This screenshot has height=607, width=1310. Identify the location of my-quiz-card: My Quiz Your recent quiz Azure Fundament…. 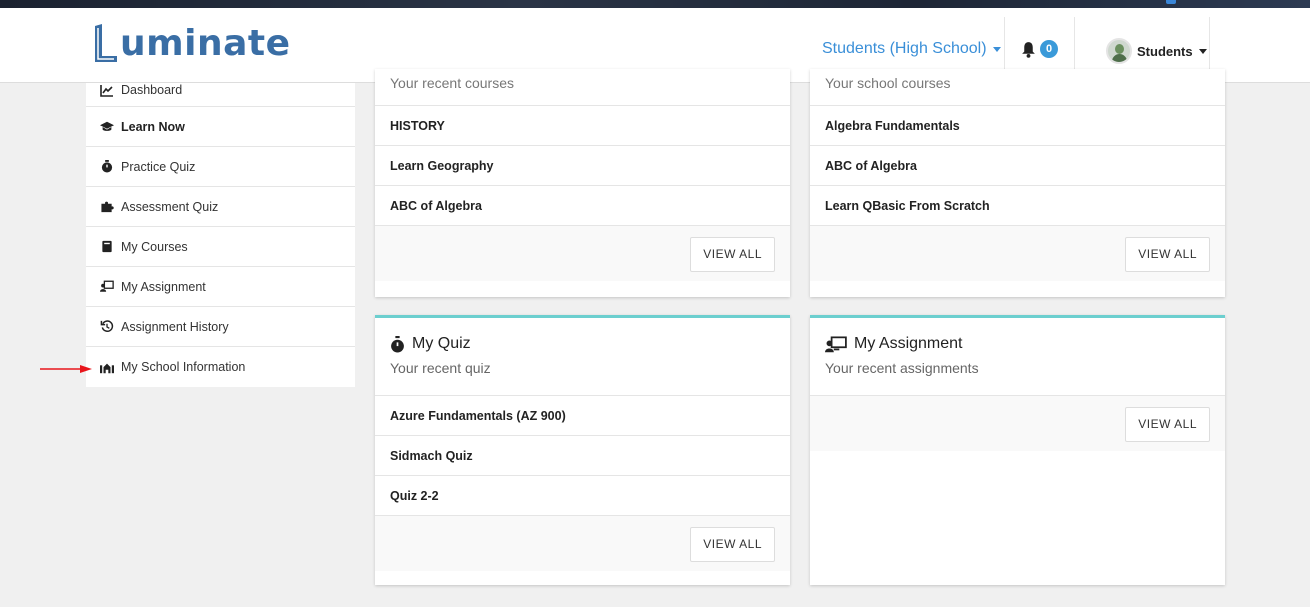
(582, 450).